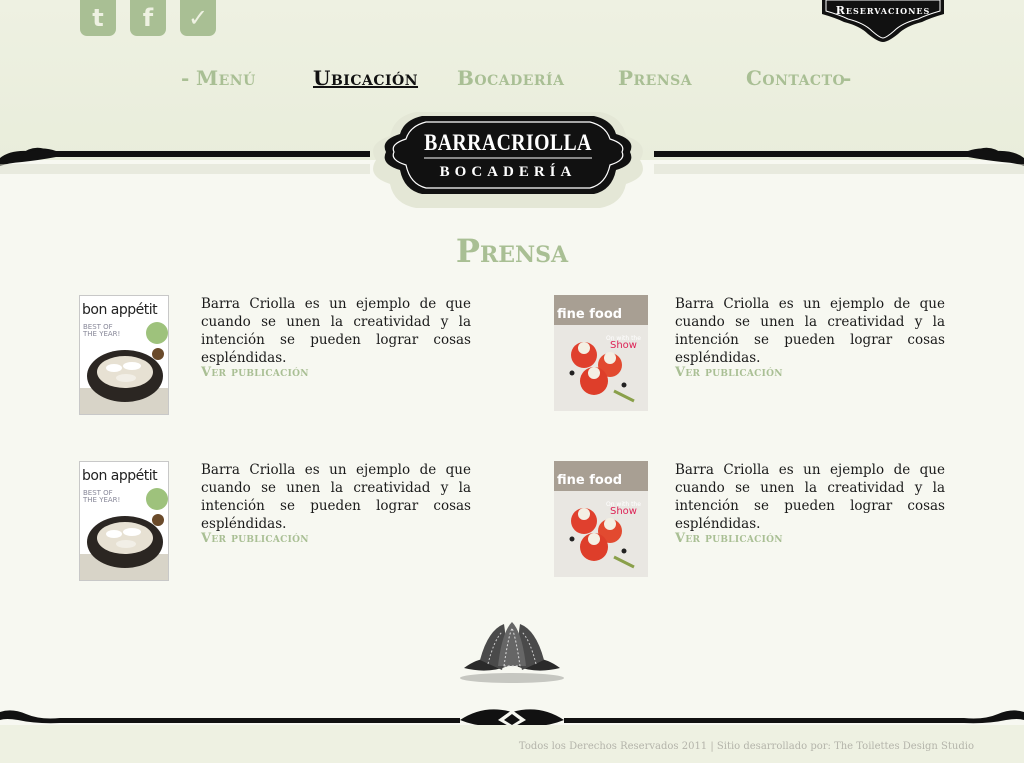 This screenshot has height=763, width=1024. What do you see at coordinates (185, 78) in the screenshot?
I see `nav-dash-left: -` at bounding box center [185, 78].